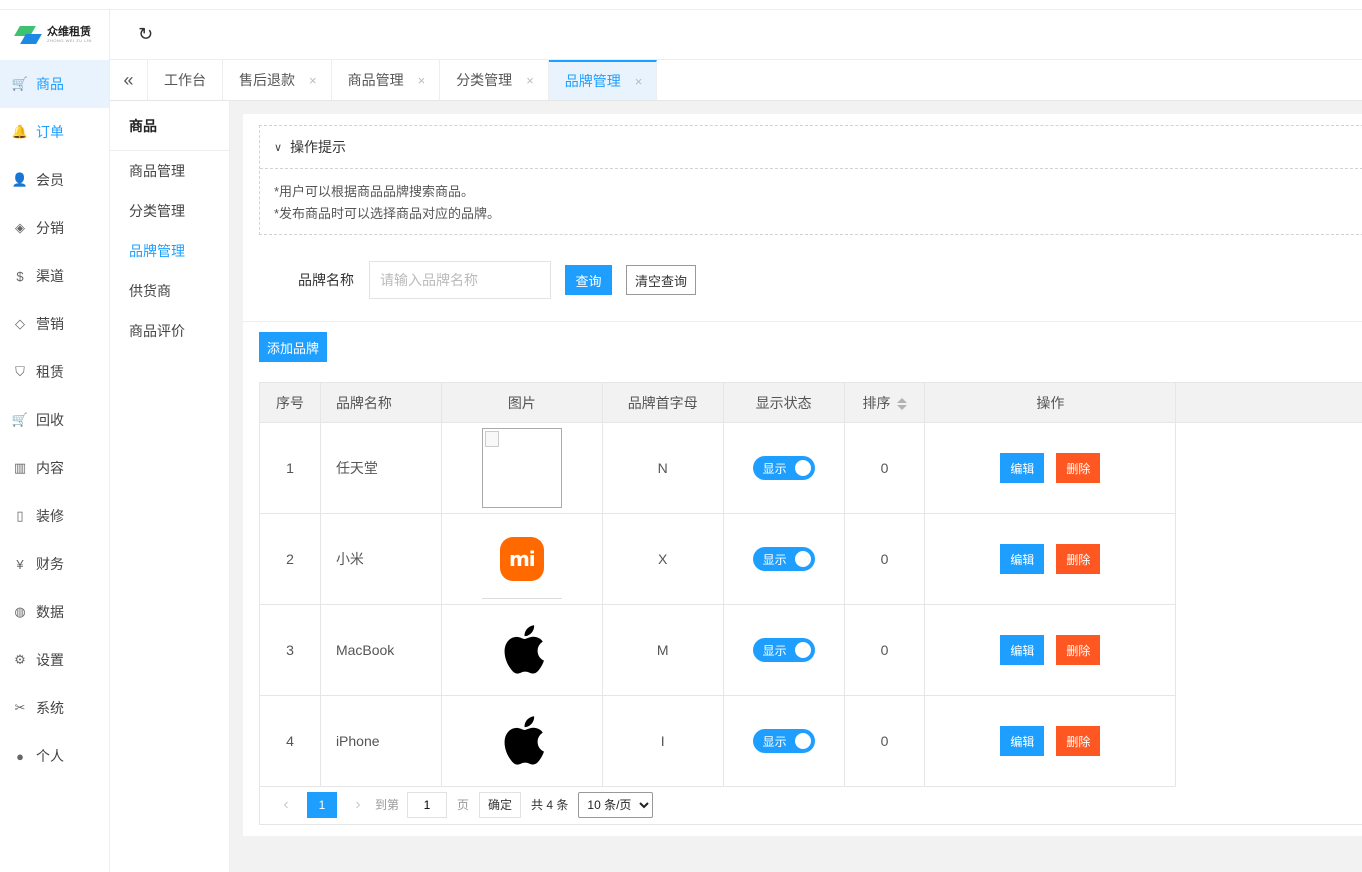  What do you see at coordinates (286, 805) in the screenshot?
I see `prev-page-icon: ‹` at bounding box center [286, 805].